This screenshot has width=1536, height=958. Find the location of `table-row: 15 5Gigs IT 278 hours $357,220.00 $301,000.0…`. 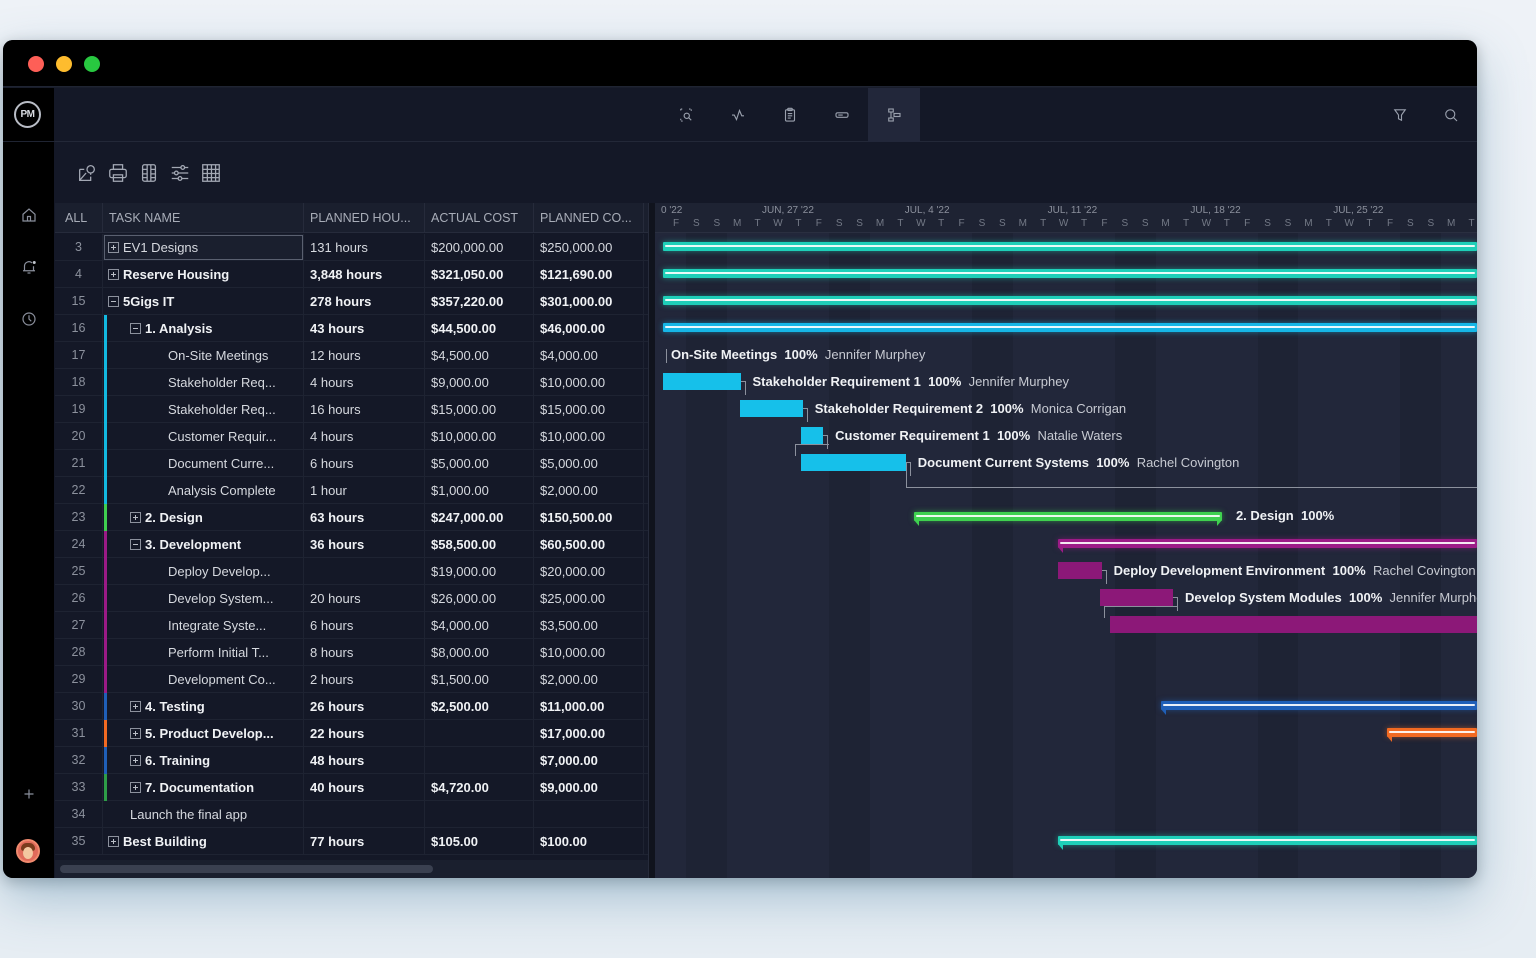

table-row: 15 5Gigs IT 278 hours $357,220.00 $301,000.0… is located at coordinates (351, 301).